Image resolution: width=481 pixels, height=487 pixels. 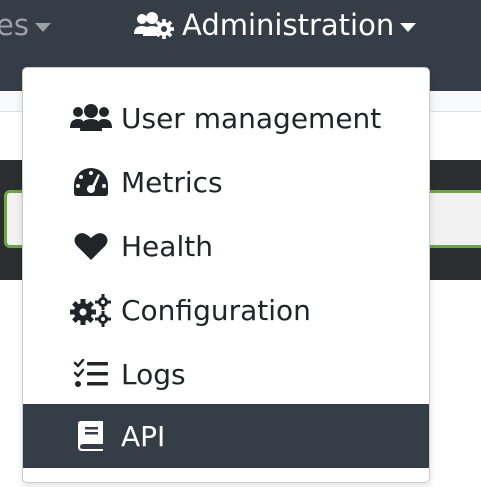 What do you see at coordinates (91, 436) in the screenshot?
I see `book-icon` at bounding box center [91, 436].